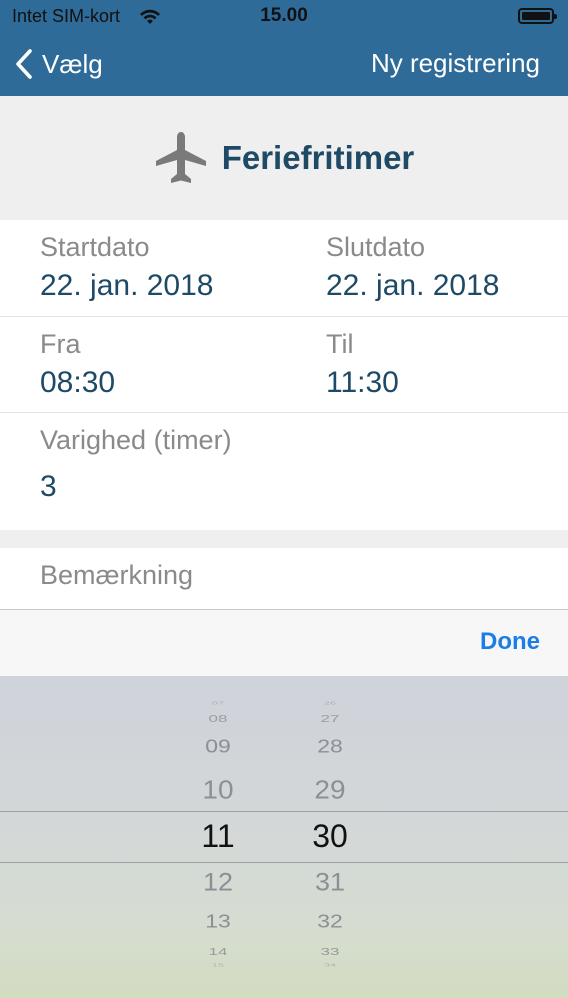  Describe the element at coordinates (330, 921) in the screenshot. I see `minute-option: 32` at that location.